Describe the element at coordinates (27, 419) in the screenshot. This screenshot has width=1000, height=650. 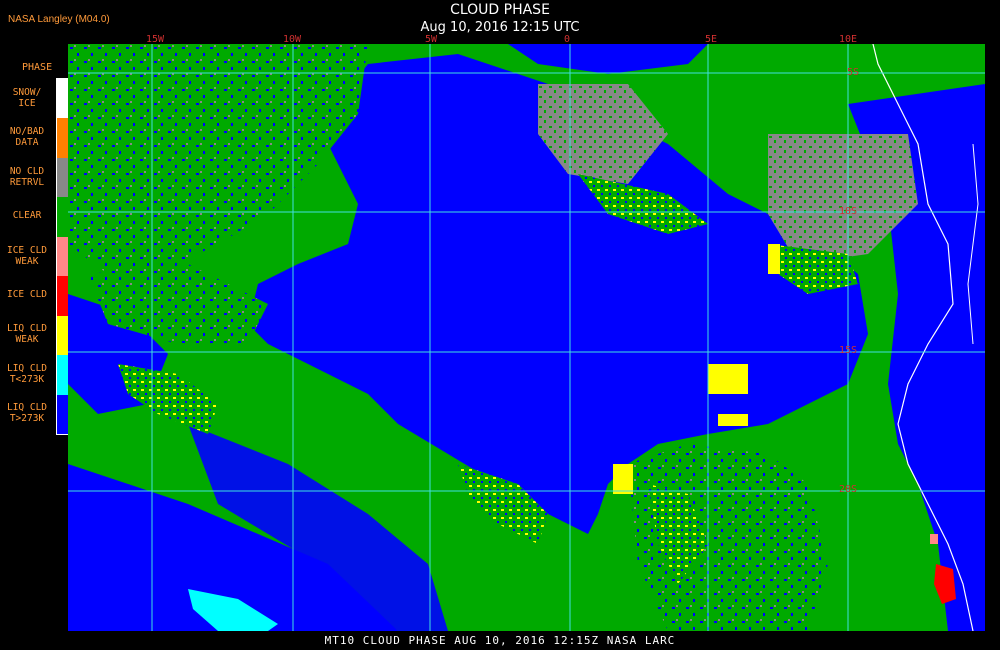
I see `legend-label-line2: T>273K` at that location.